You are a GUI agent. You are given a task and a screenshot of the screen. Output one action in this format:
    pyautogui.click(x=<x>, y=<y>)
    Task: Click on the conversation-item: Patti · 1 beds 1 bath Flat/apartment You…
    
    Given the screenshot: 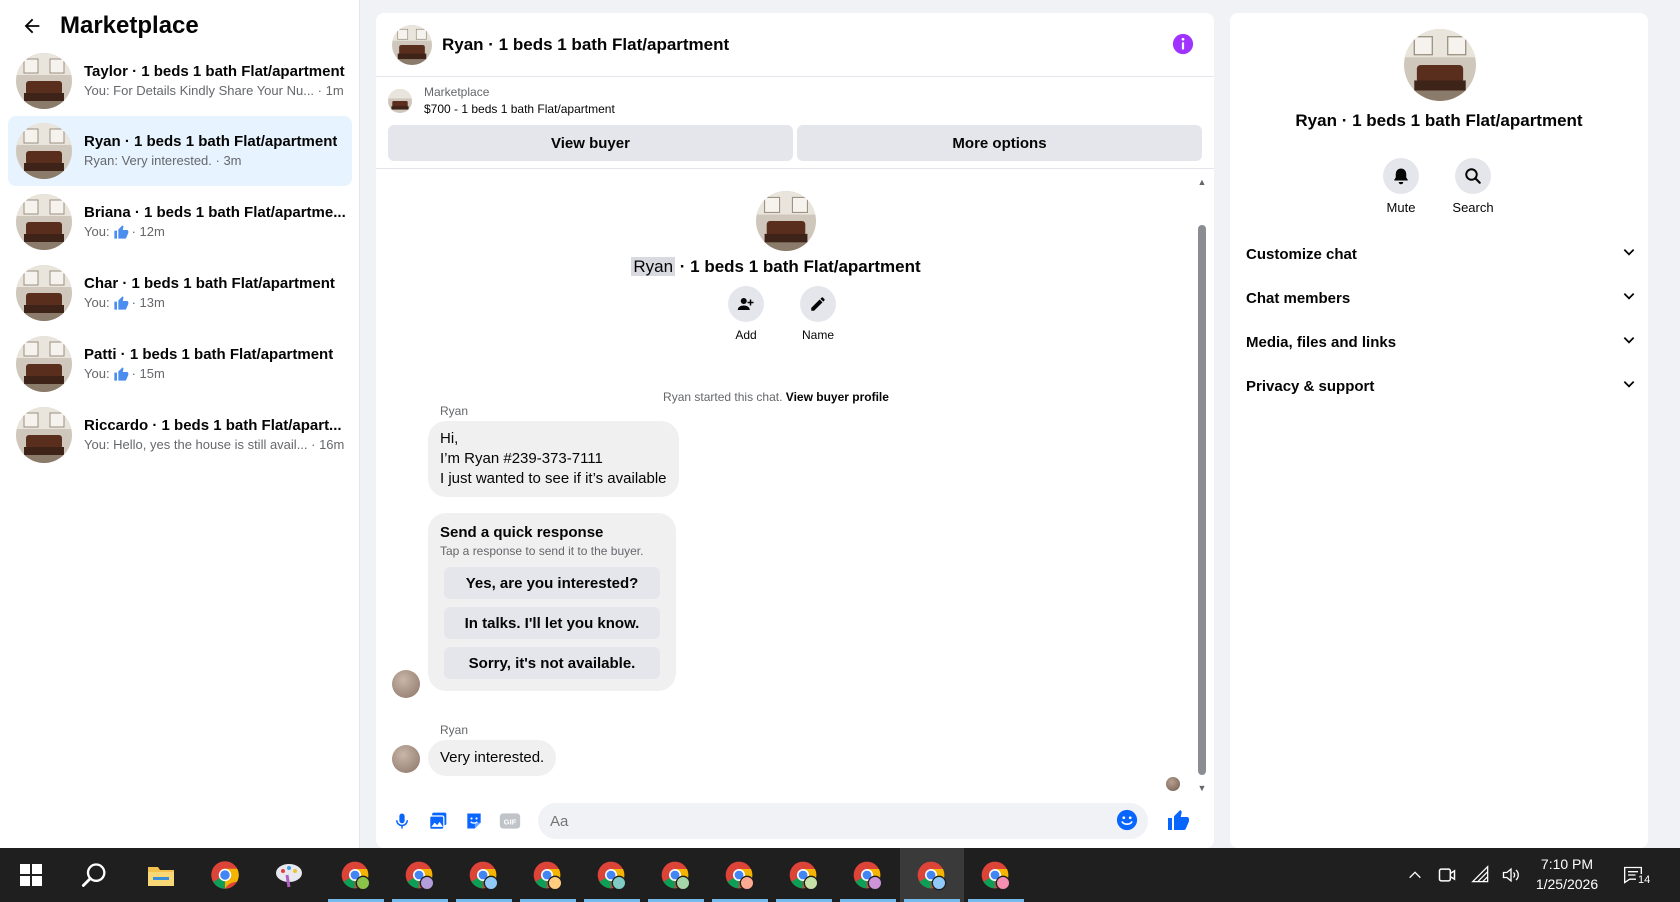 What is the action you would take?
    pyautogui.click(x=180, y=364)
    